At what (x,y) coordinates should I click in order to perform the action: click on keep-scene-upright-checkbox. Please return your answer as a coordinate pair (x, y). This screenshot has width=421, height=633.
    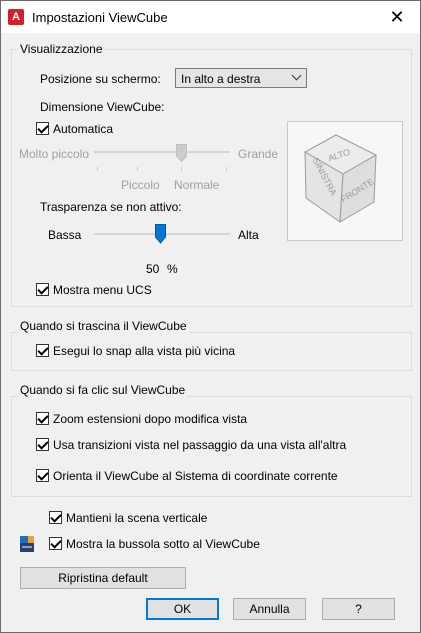
    Looking at the image, I should click on (55, 517).